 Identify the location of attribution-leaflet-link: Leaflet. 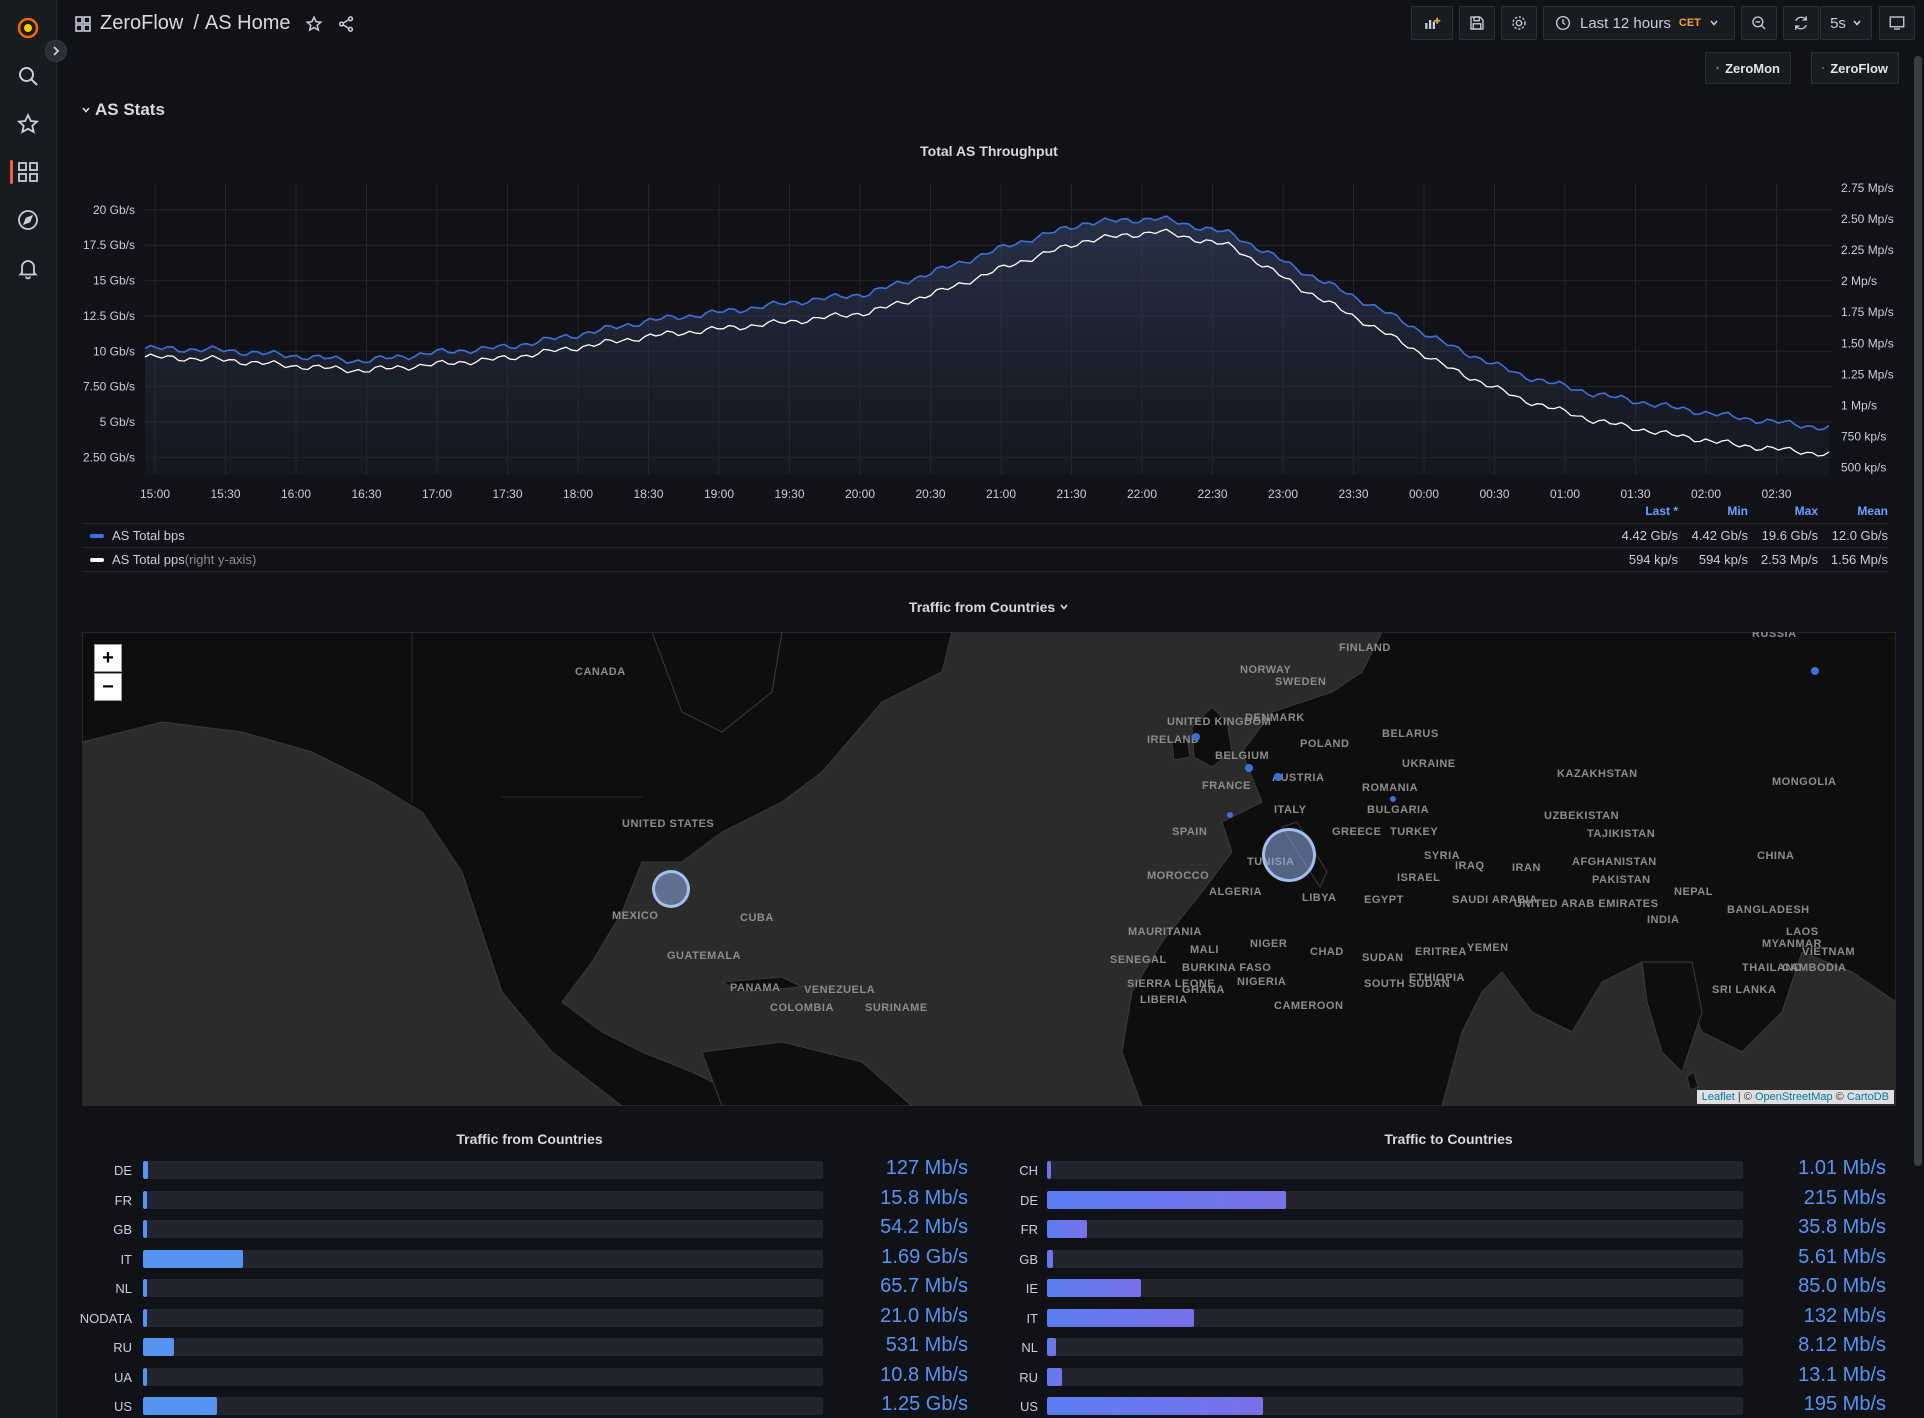
(1718, 1097).